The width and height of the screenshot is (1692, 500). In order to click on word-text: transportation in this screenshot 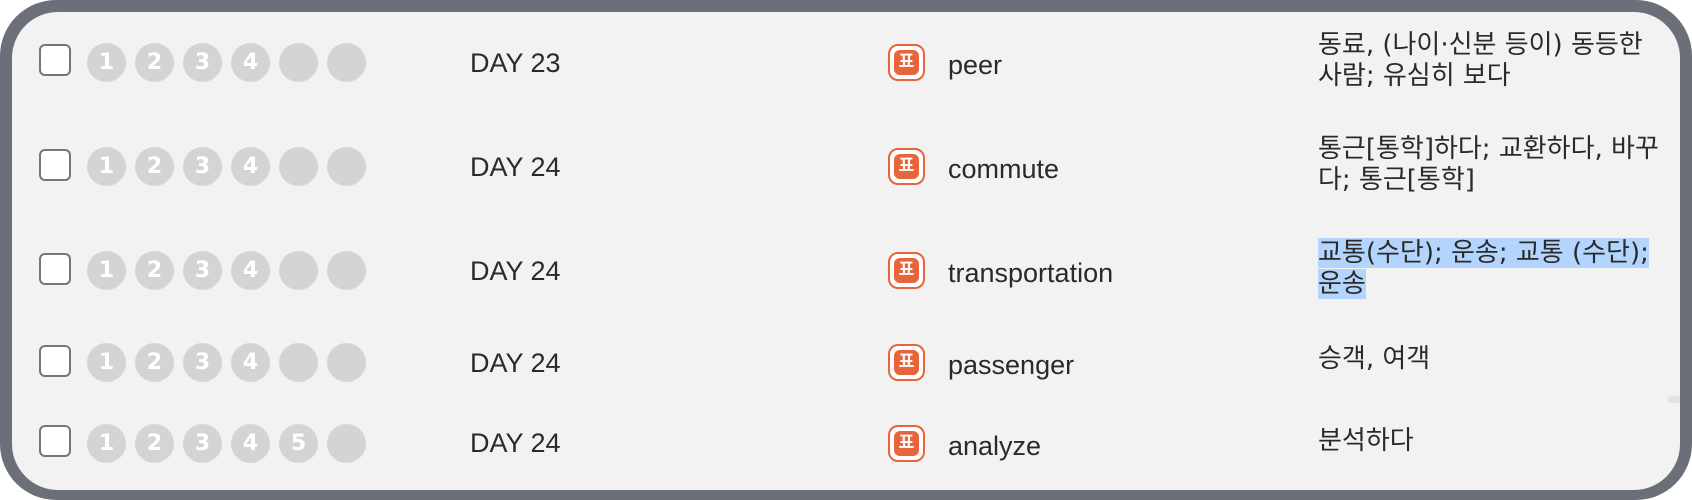, I will do `click(1031, 273)`.